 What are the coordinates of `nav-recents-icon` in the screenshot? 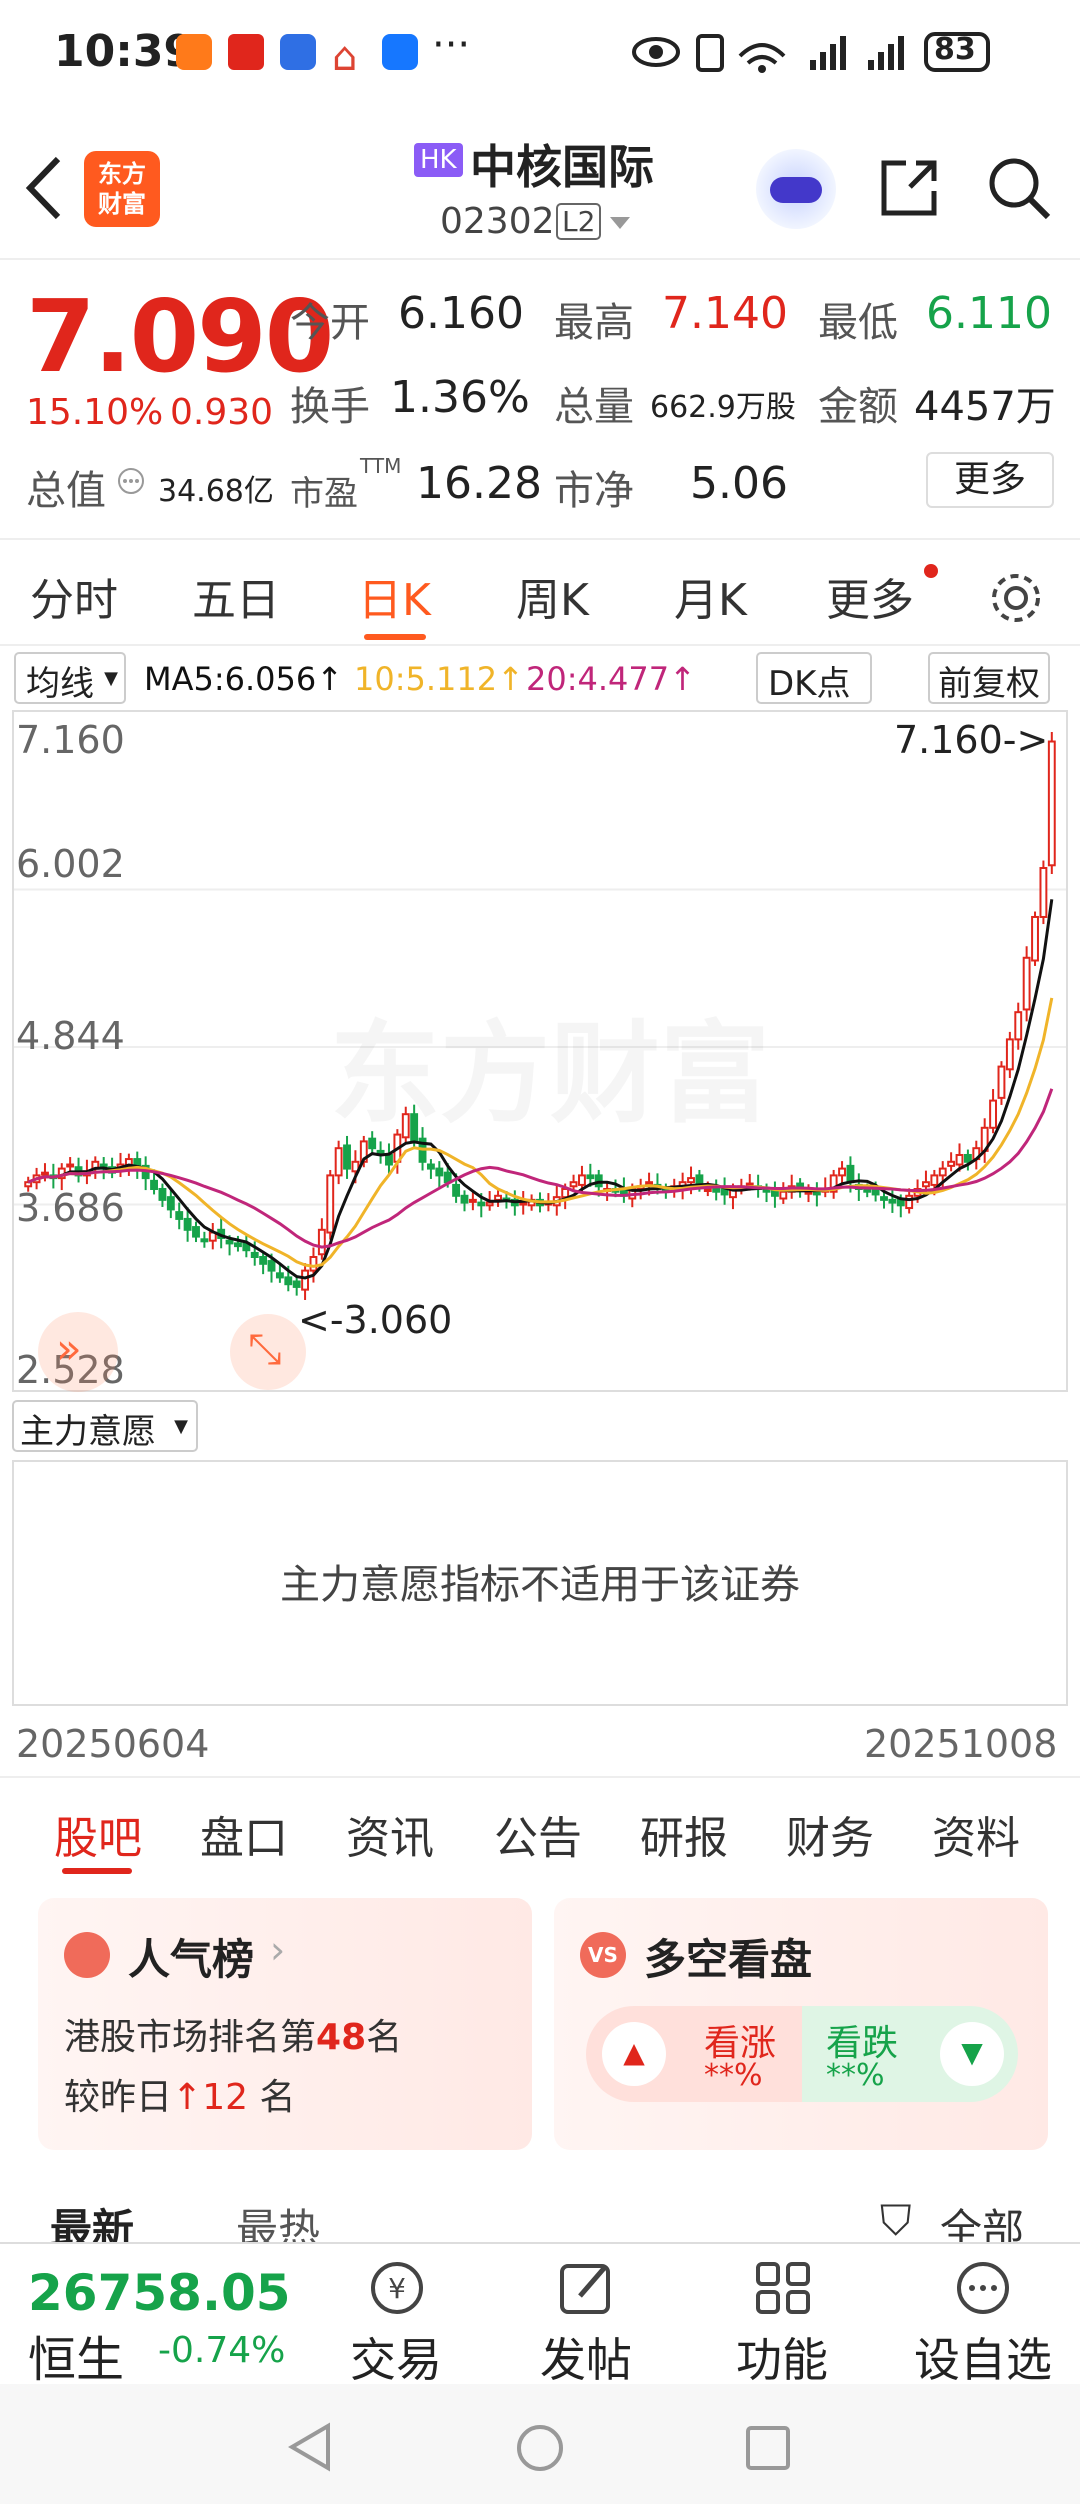 It's located at (768, 2448).